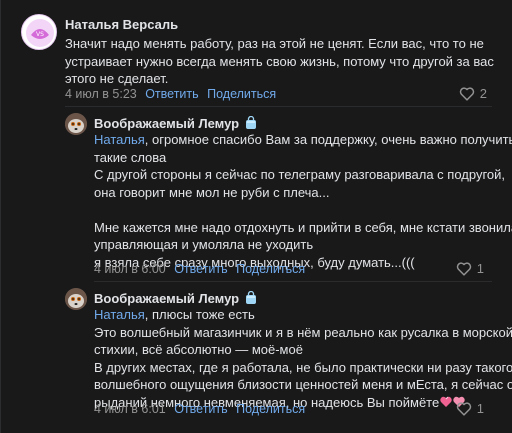 The width and height of the screenshot is (512, 433). I want to click on comment-date: 4 июл в 5:23, so click(101, 94).